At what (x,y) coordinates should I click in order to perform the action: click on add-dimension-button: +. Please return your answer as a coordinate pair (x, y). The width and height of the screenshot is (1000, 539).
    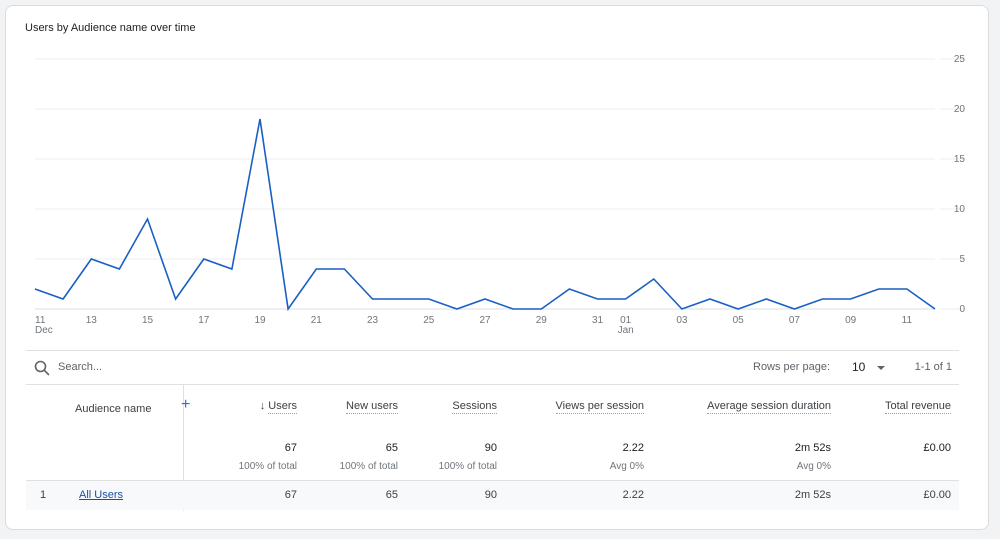
    Looking at the image, I should click on (185, 405).